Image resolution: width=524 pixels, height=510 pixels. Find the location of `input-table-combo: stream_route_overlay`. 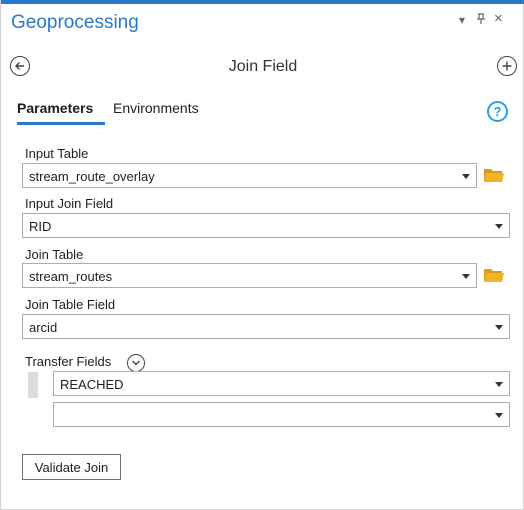

input-table-combo: stream_route_overlay is located at coordinates (249, 175).